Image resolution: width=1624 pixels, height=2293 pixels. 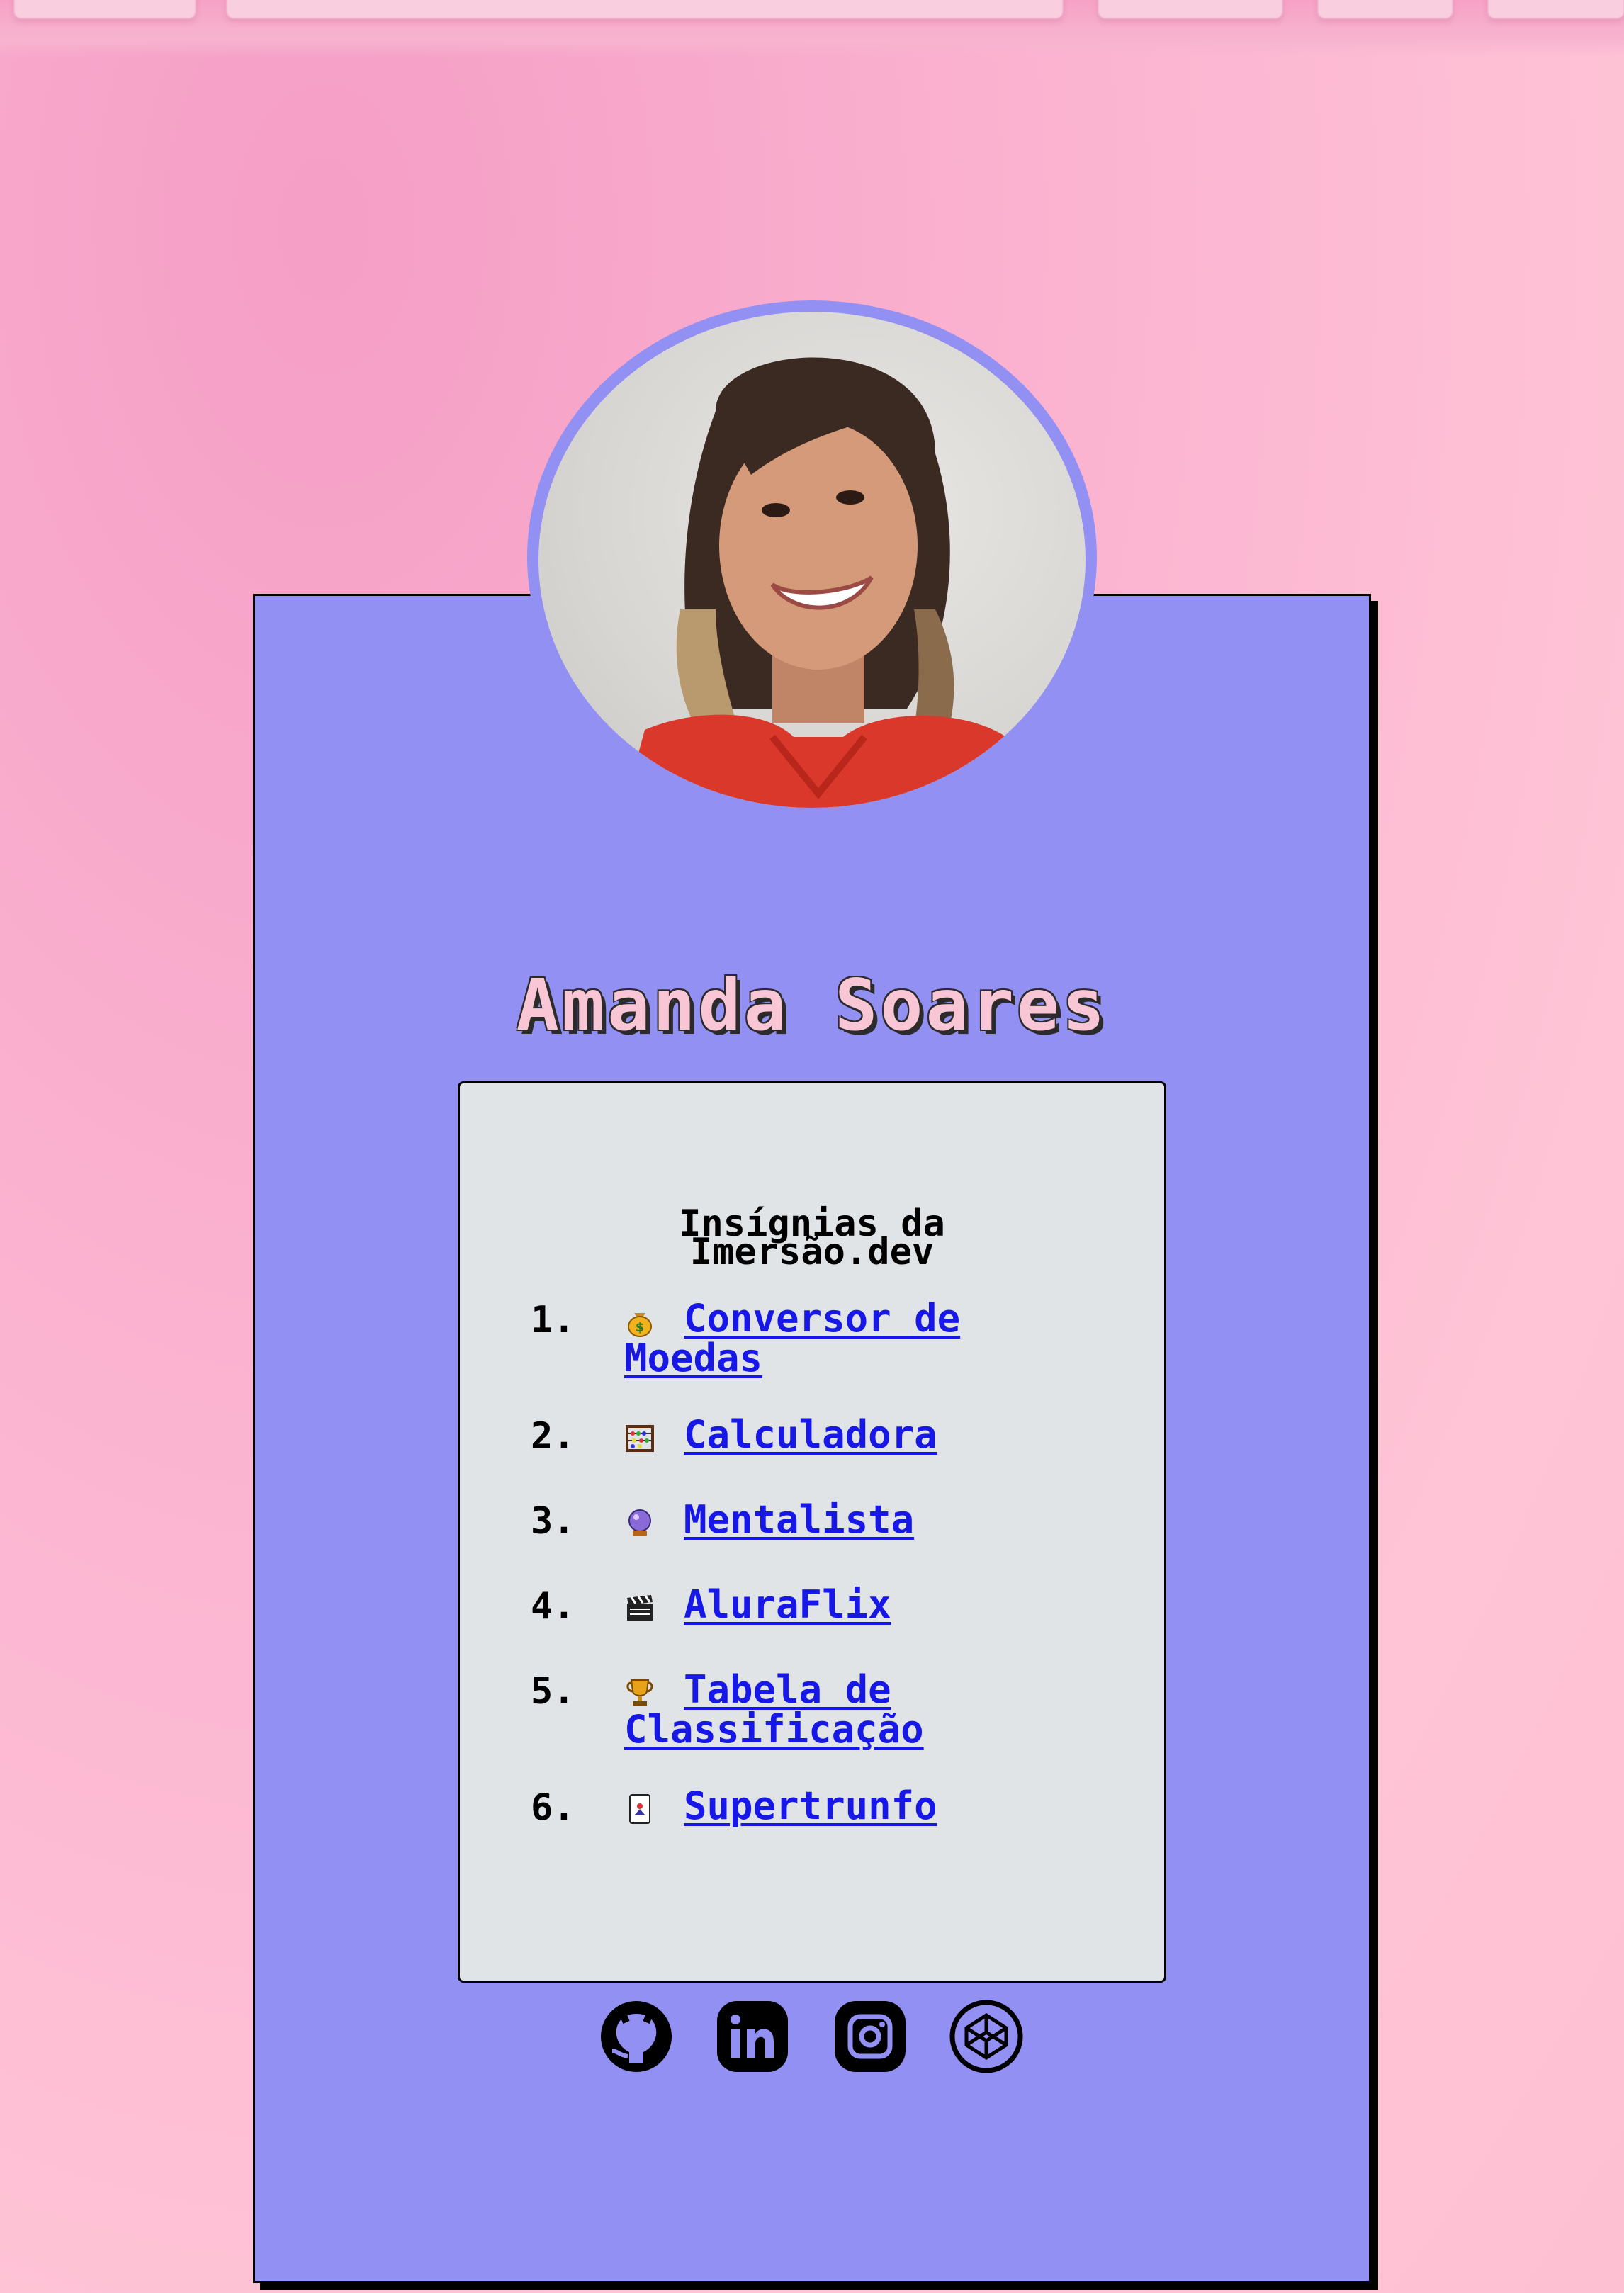 I want to click on instagram-link, so click(x=870, y=2036).